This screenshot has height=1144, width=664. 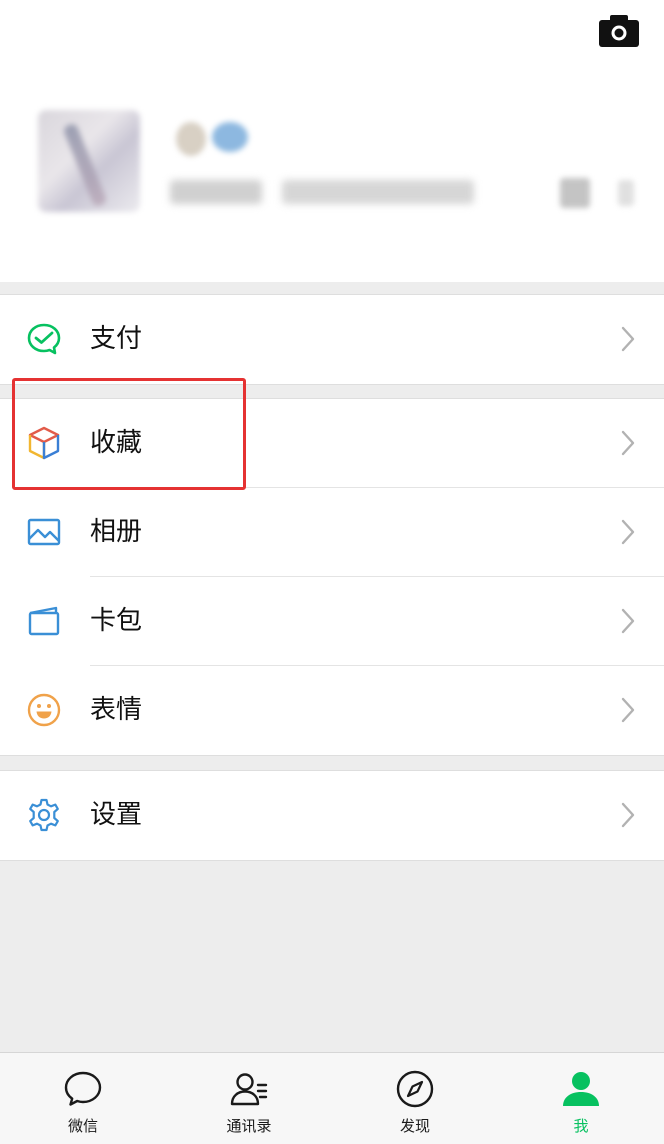 I want to click on wechat-pay-icon, so click(x=44, y=339).